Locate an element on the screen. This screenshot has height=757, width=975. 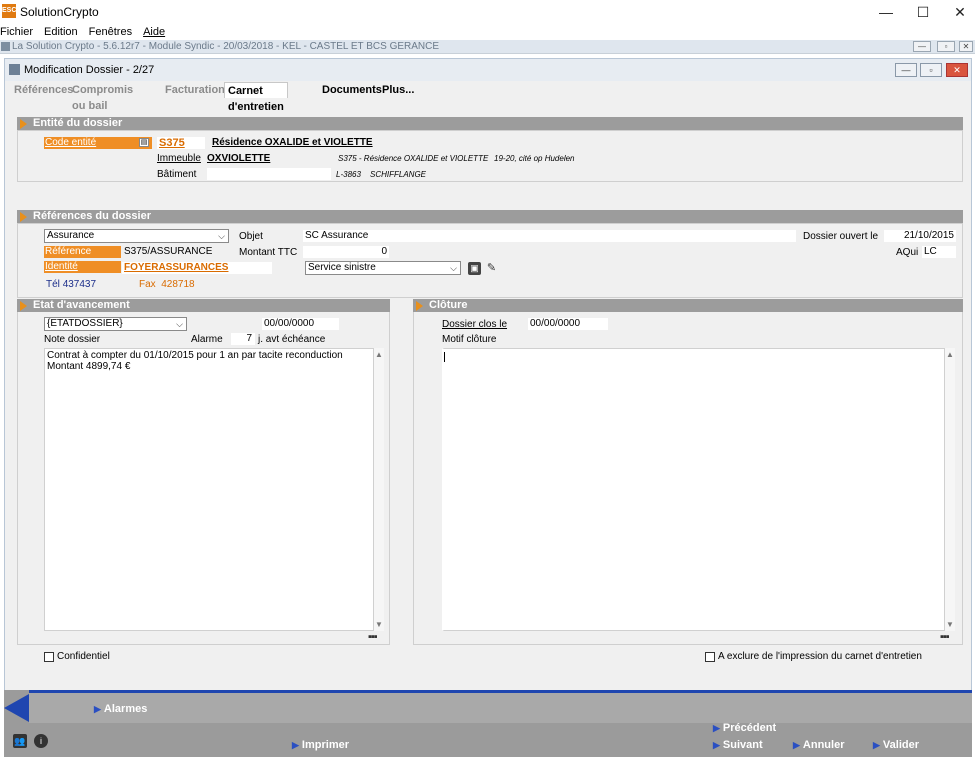
dossier-clos-field: 00/00/0000 is located at coordinates (568, 324).